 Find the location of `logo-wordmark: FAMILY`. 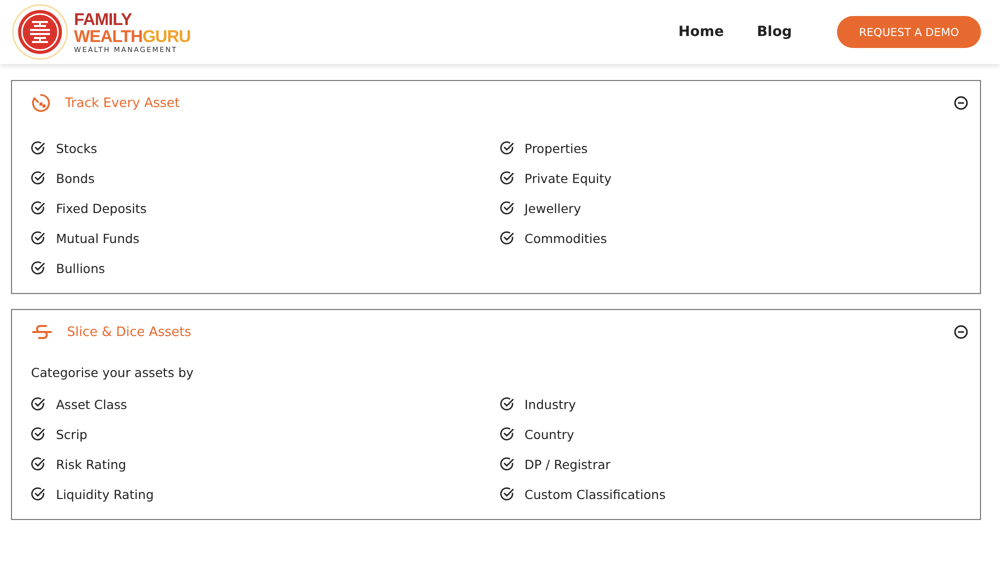

logo-wordmark: FAMILY is located at coordinates (103, 19).